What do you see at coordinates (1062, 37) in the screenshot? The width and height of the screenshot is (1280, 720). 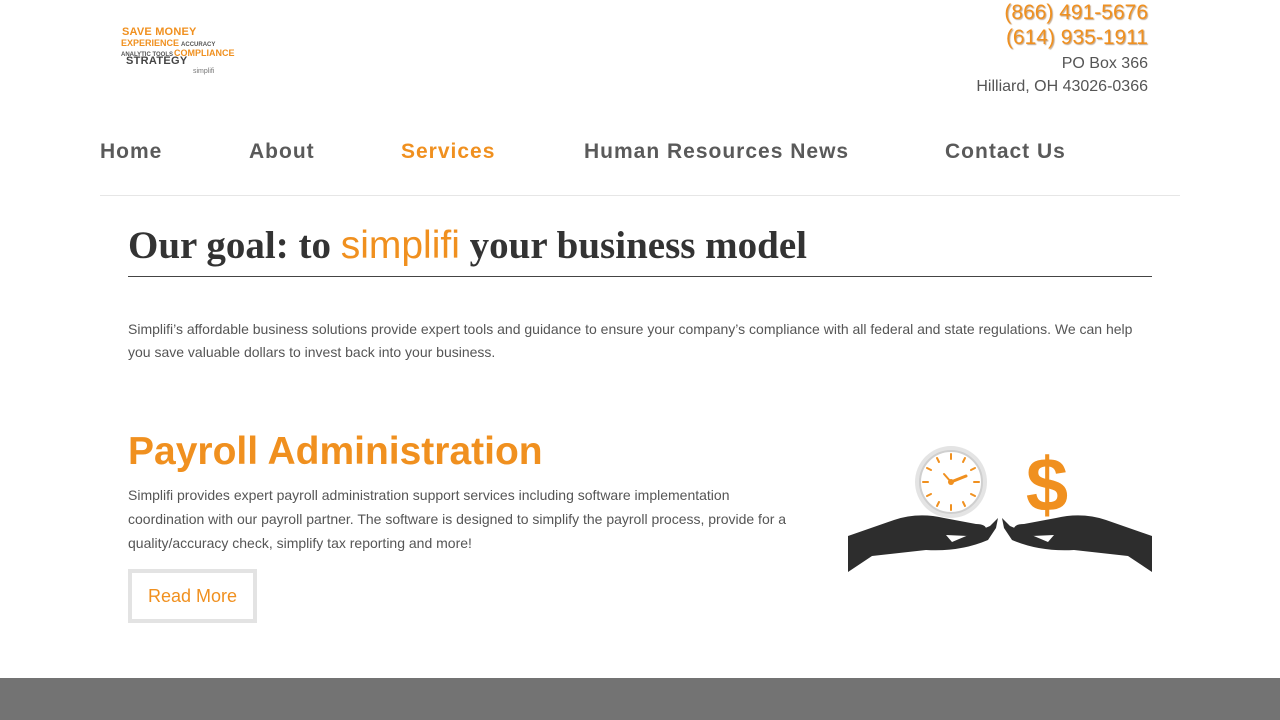 I see `phone-link-secondary: (614) 935-1911` at bounding box center [1062, 37].